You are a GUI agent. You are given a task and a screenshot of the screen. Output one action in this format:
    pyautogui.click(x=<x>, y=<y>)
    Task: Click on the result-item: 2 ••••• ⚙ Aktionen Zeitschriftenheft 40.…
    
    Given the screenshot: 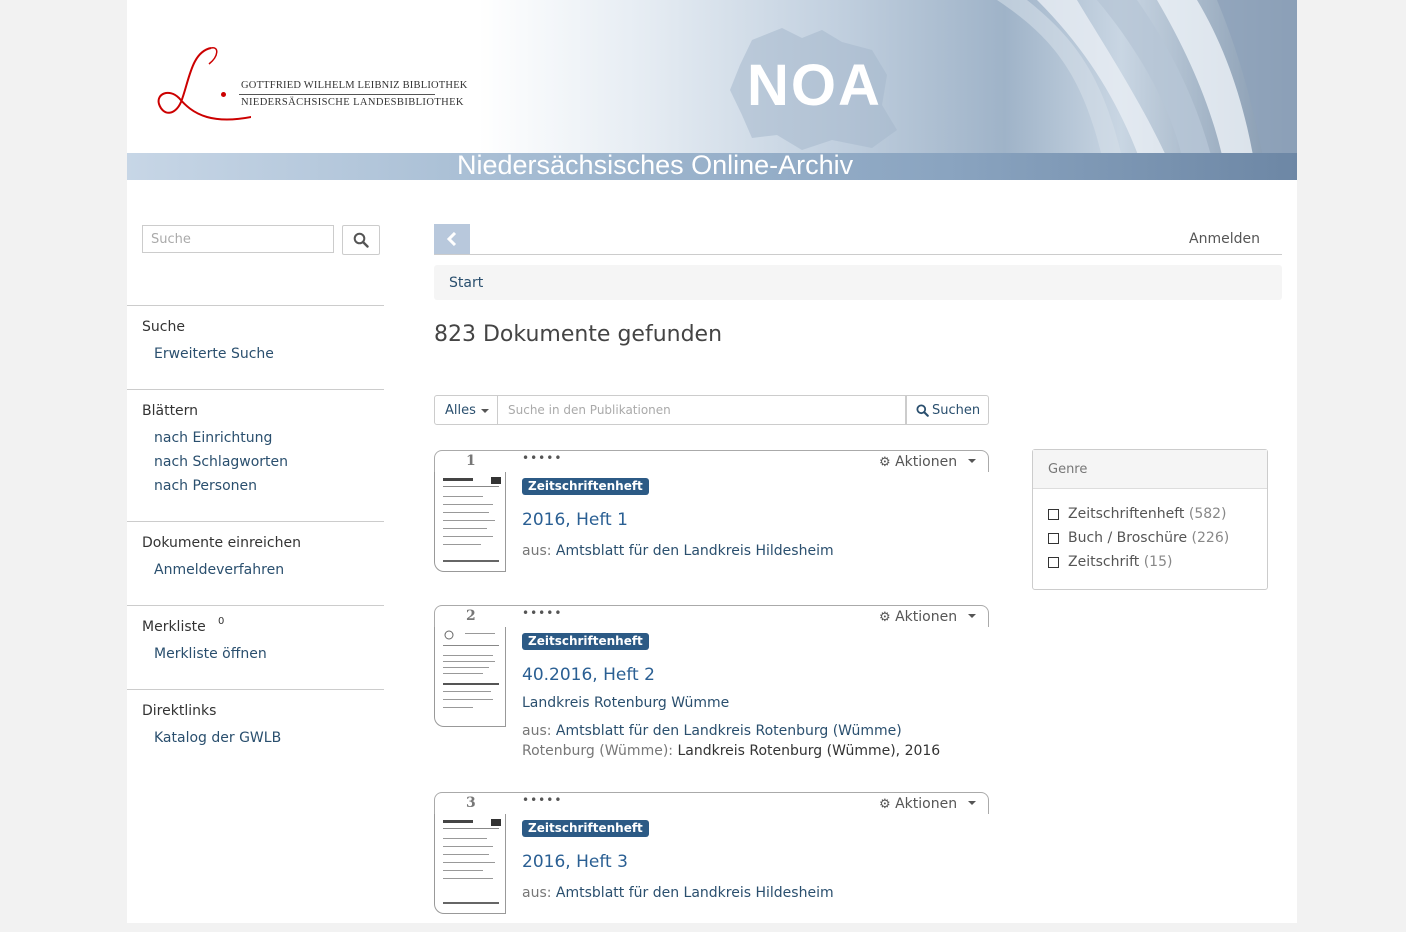 What is the action you would take?
    pyautogui.click(x=714, y=682)
    